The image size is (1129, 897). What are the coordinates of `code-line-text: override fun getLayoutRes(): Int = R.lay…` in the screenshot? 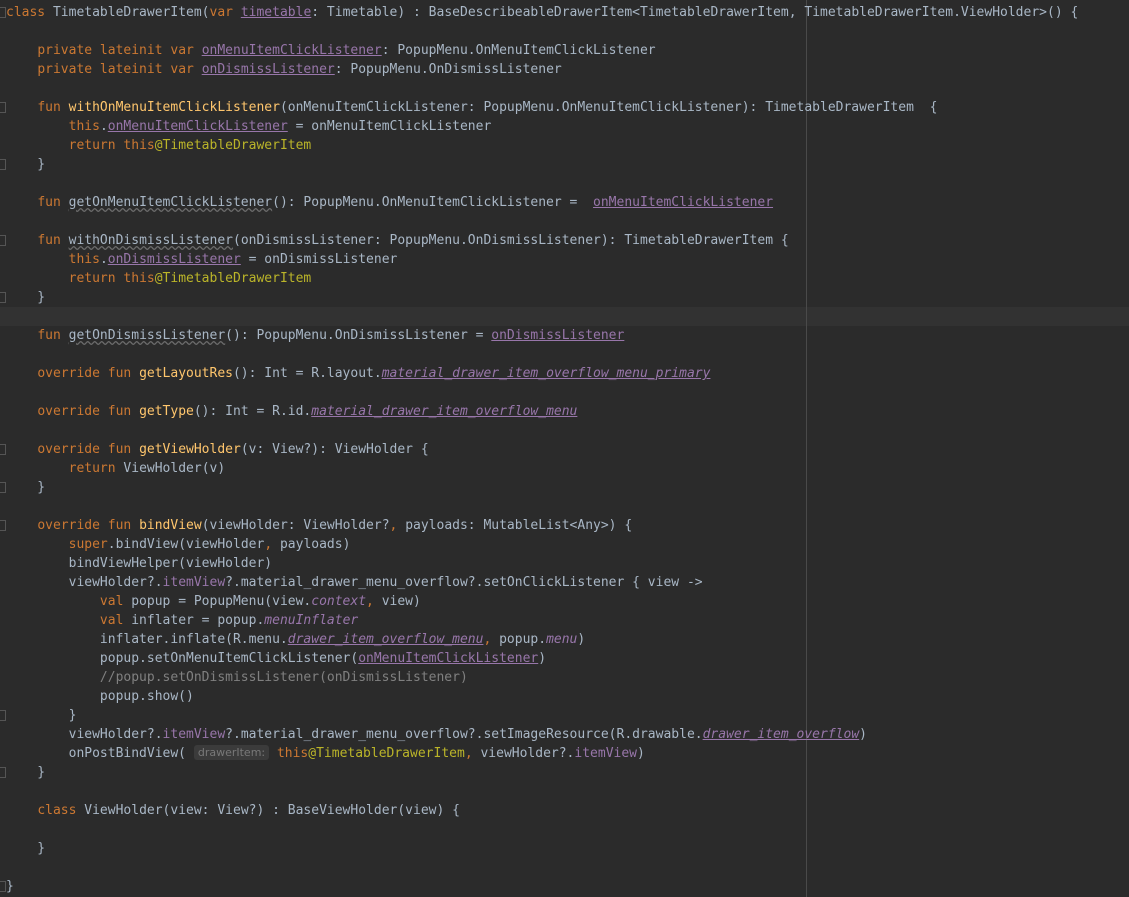 It's located at (358, 373).